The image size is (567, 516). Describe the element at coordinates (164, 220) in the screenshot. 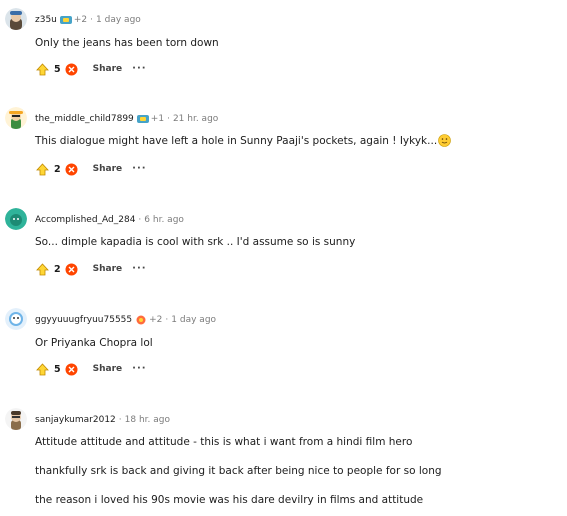

I see `timestamp: 6 hr. ago` at that location.